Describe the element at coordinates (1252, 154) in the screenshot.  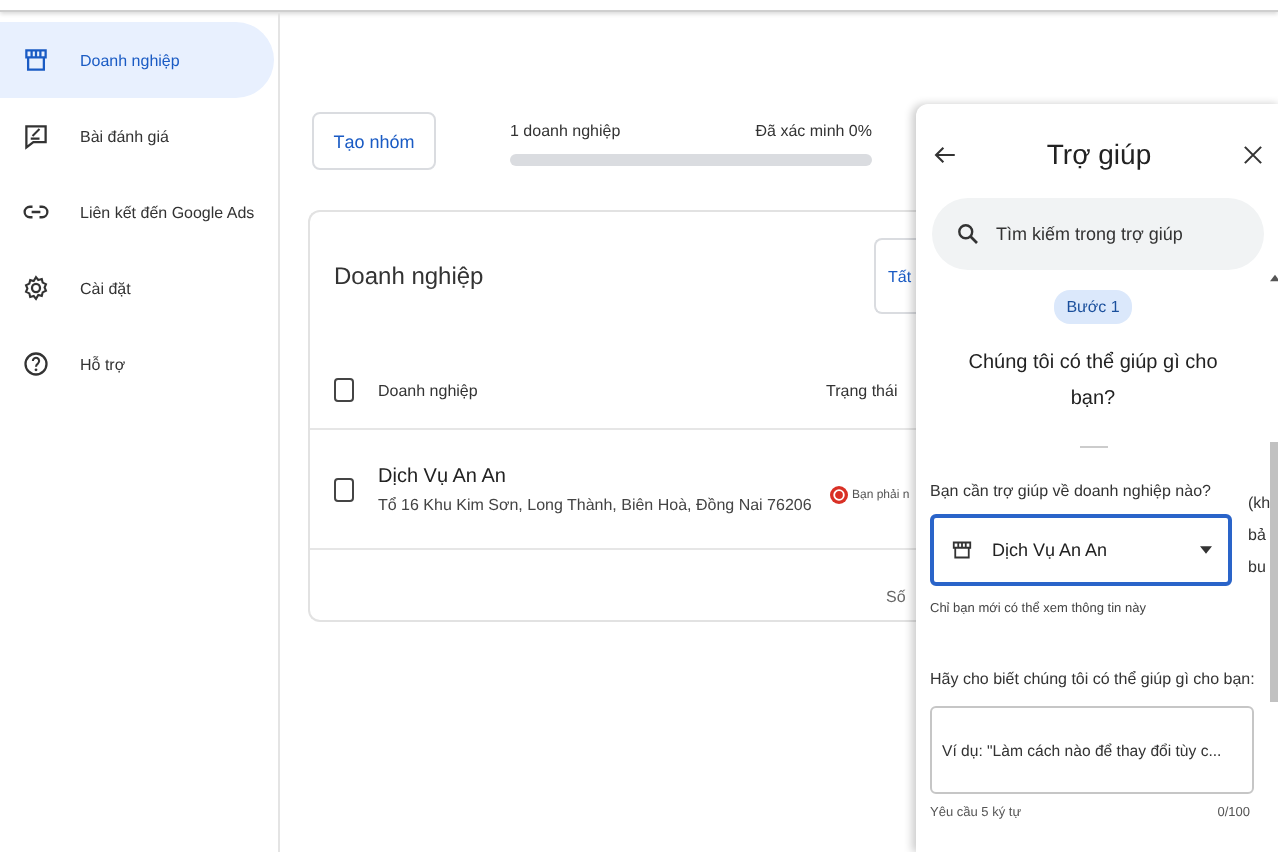
I see `close-icon` at that location.